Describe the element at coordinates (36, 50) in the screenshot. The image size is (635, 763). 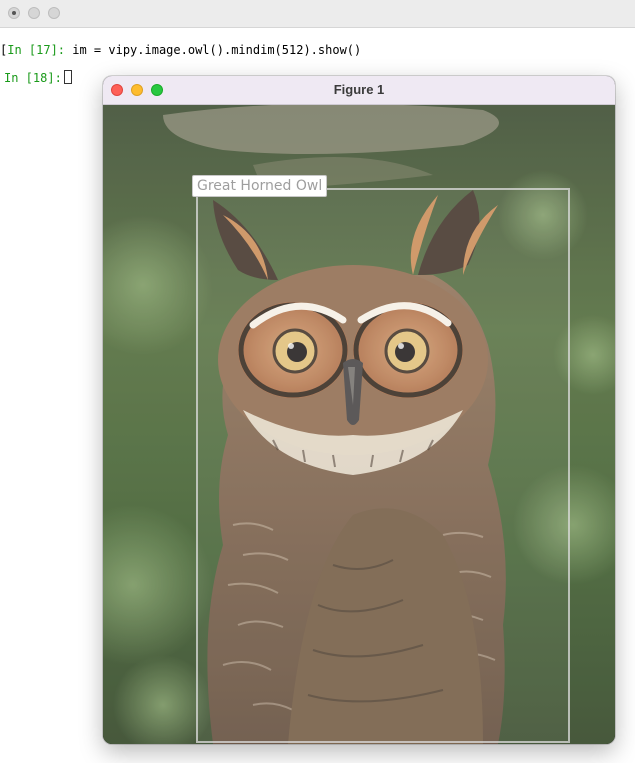
I see `cell-prompt: In [17]:` at that location.